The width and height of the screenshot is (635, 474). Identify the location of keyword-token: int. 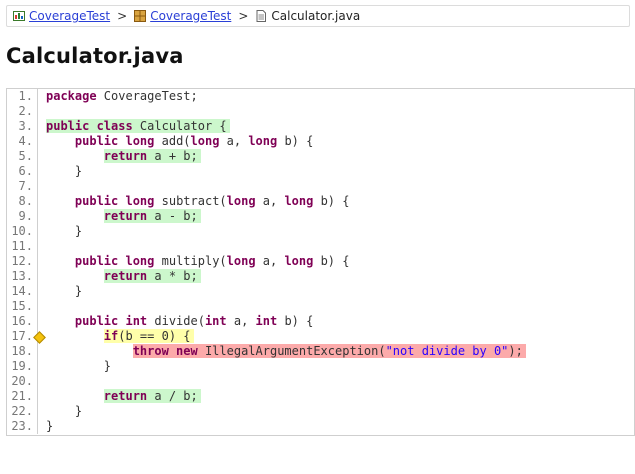
(266, 321).